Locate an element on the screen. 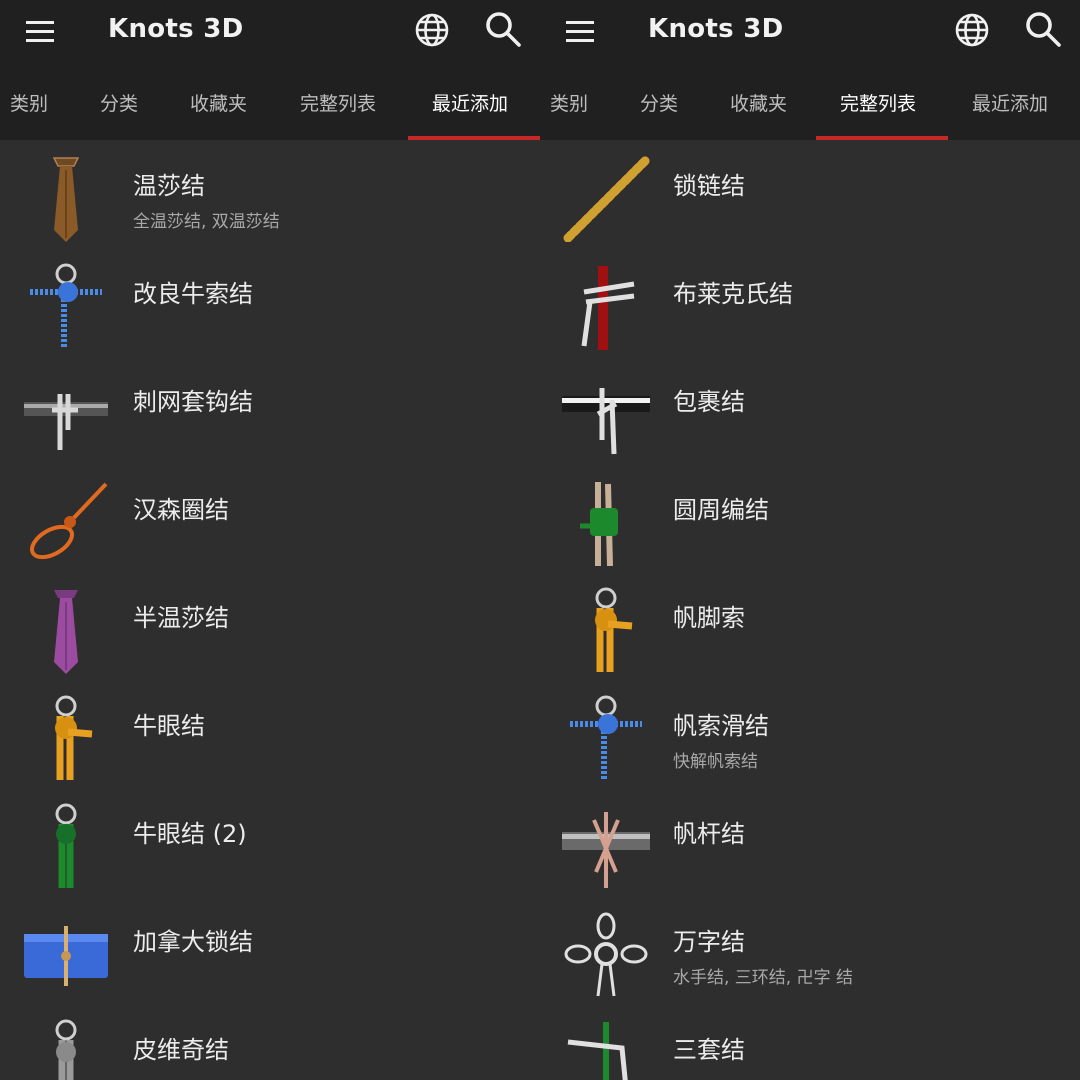  list-item: 皮维奇结 is located at coordinates (270, 1042).